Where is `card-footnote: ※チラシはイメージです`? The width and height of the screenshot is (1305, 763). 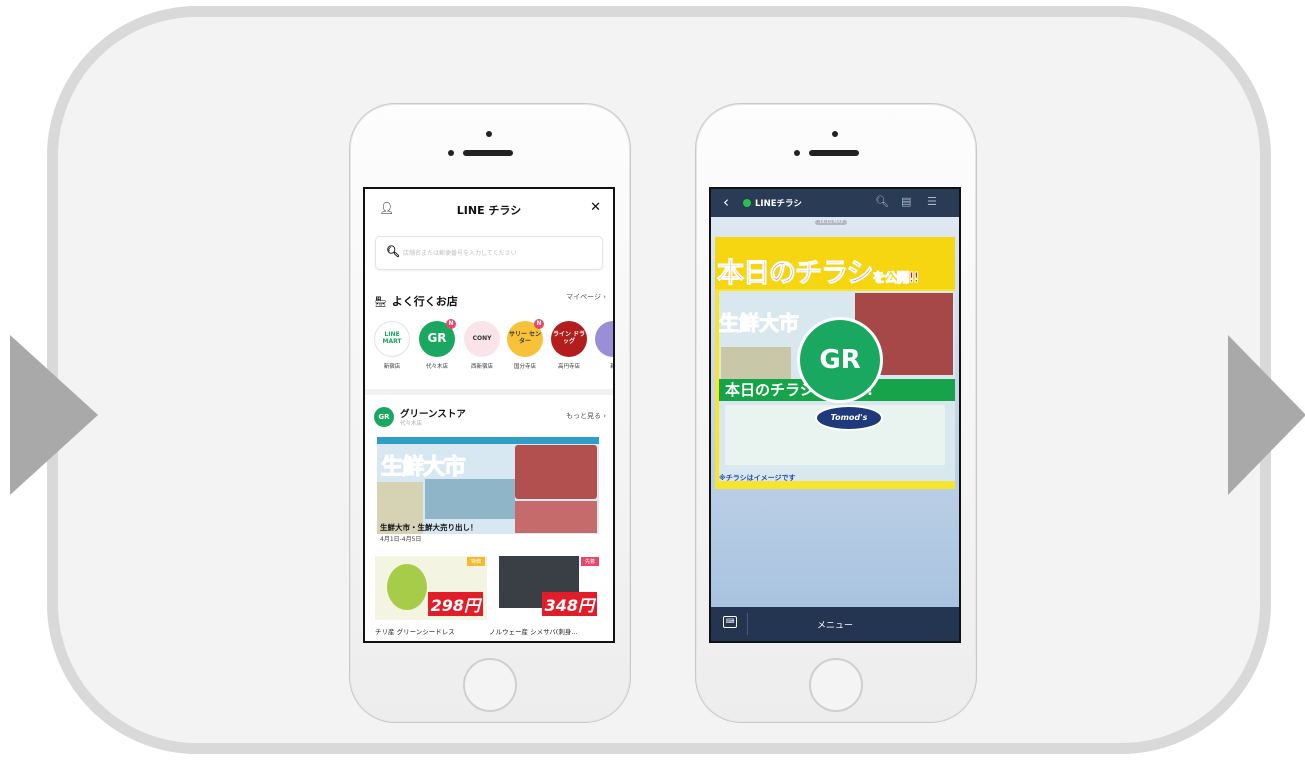
card-footnote: ※チラシはイメージです is located at coordinates (757, 478).